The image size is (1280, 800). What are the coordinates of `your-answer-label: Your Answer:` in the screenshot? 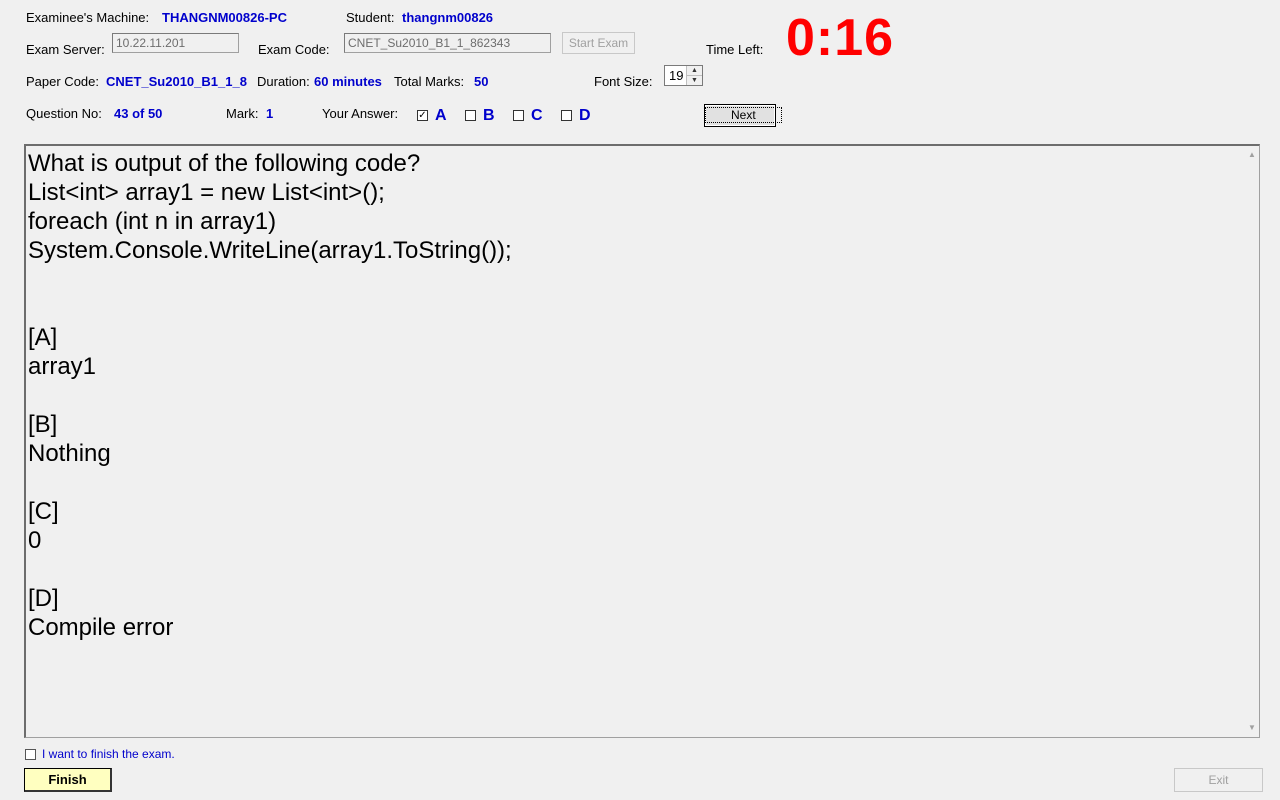 It's located at (360, 113).